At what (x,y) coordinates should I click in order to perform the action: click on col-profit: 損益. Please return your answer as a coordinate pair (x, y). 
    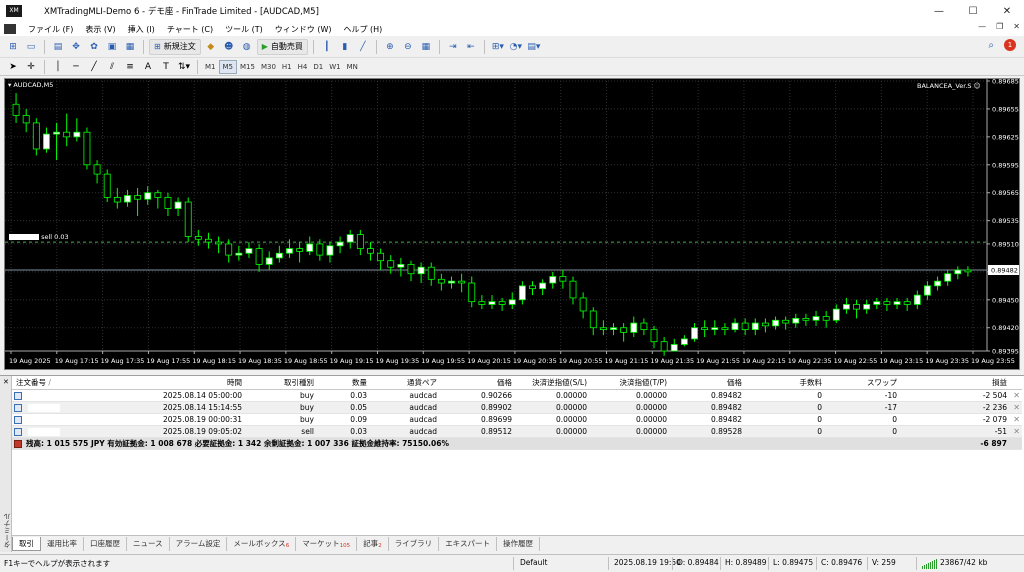
    Looking at the image, I should click on (954, 383).